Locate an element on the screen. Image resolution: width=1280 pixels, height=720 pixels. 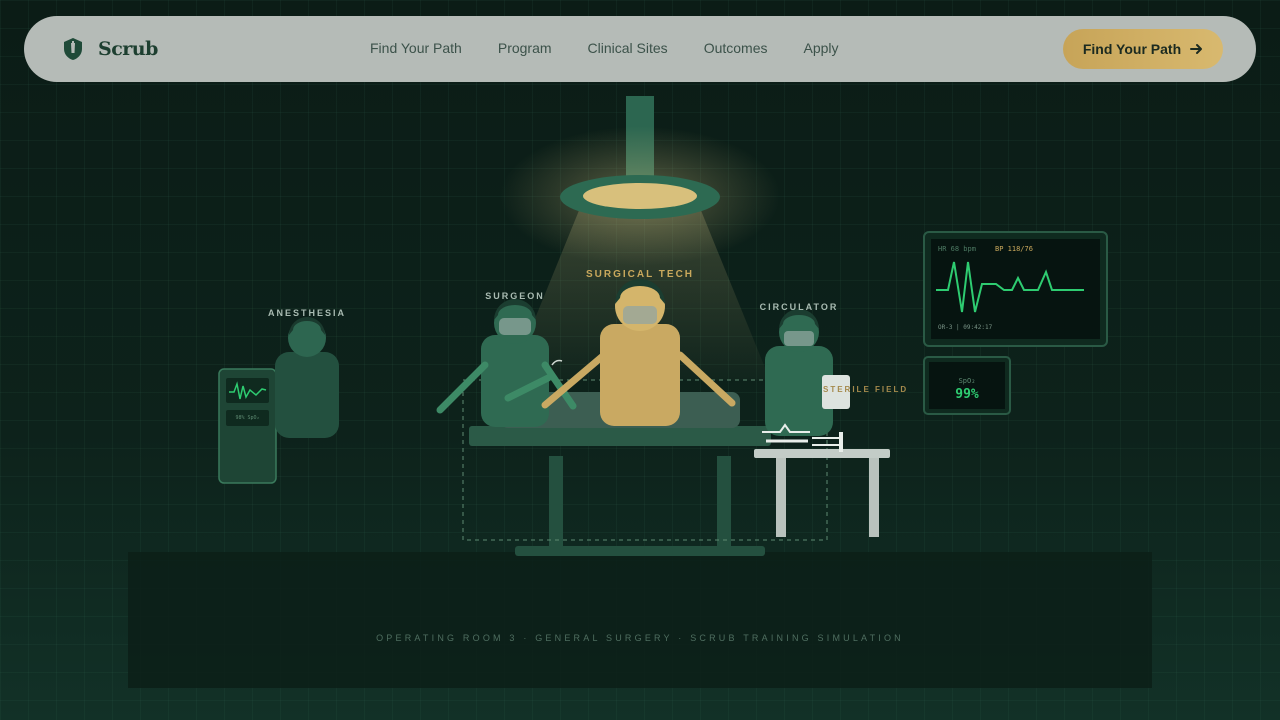
spo2-value: 99% is located at coordinates (967, 394).